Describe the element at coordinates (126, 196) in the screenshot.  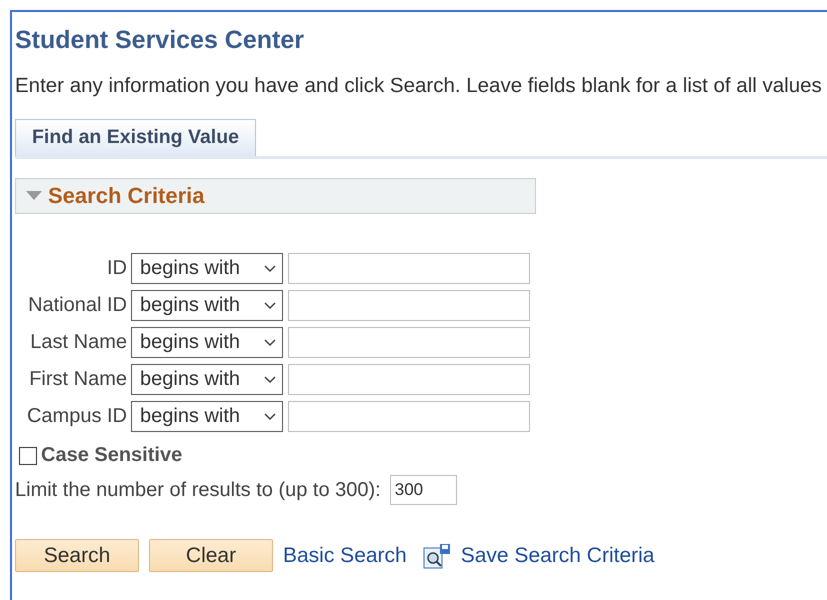
I see `section-title: Search Criteria` at that location.